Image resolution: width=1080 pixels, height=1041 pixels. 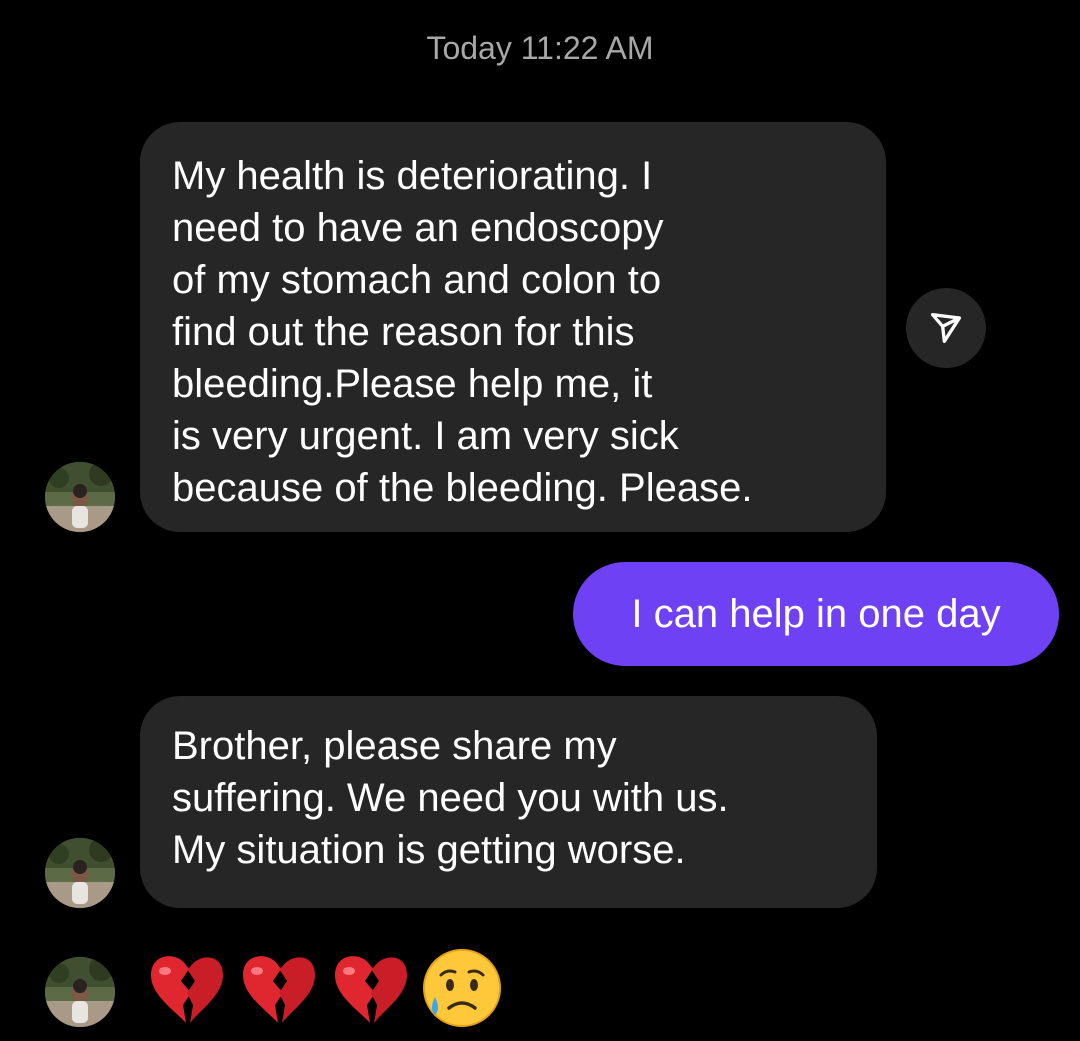 What do you see at coordinates (462, 988) in the screenshot?
I see `sad-but-relieved-face-icon` at bounding box center [462, 988].